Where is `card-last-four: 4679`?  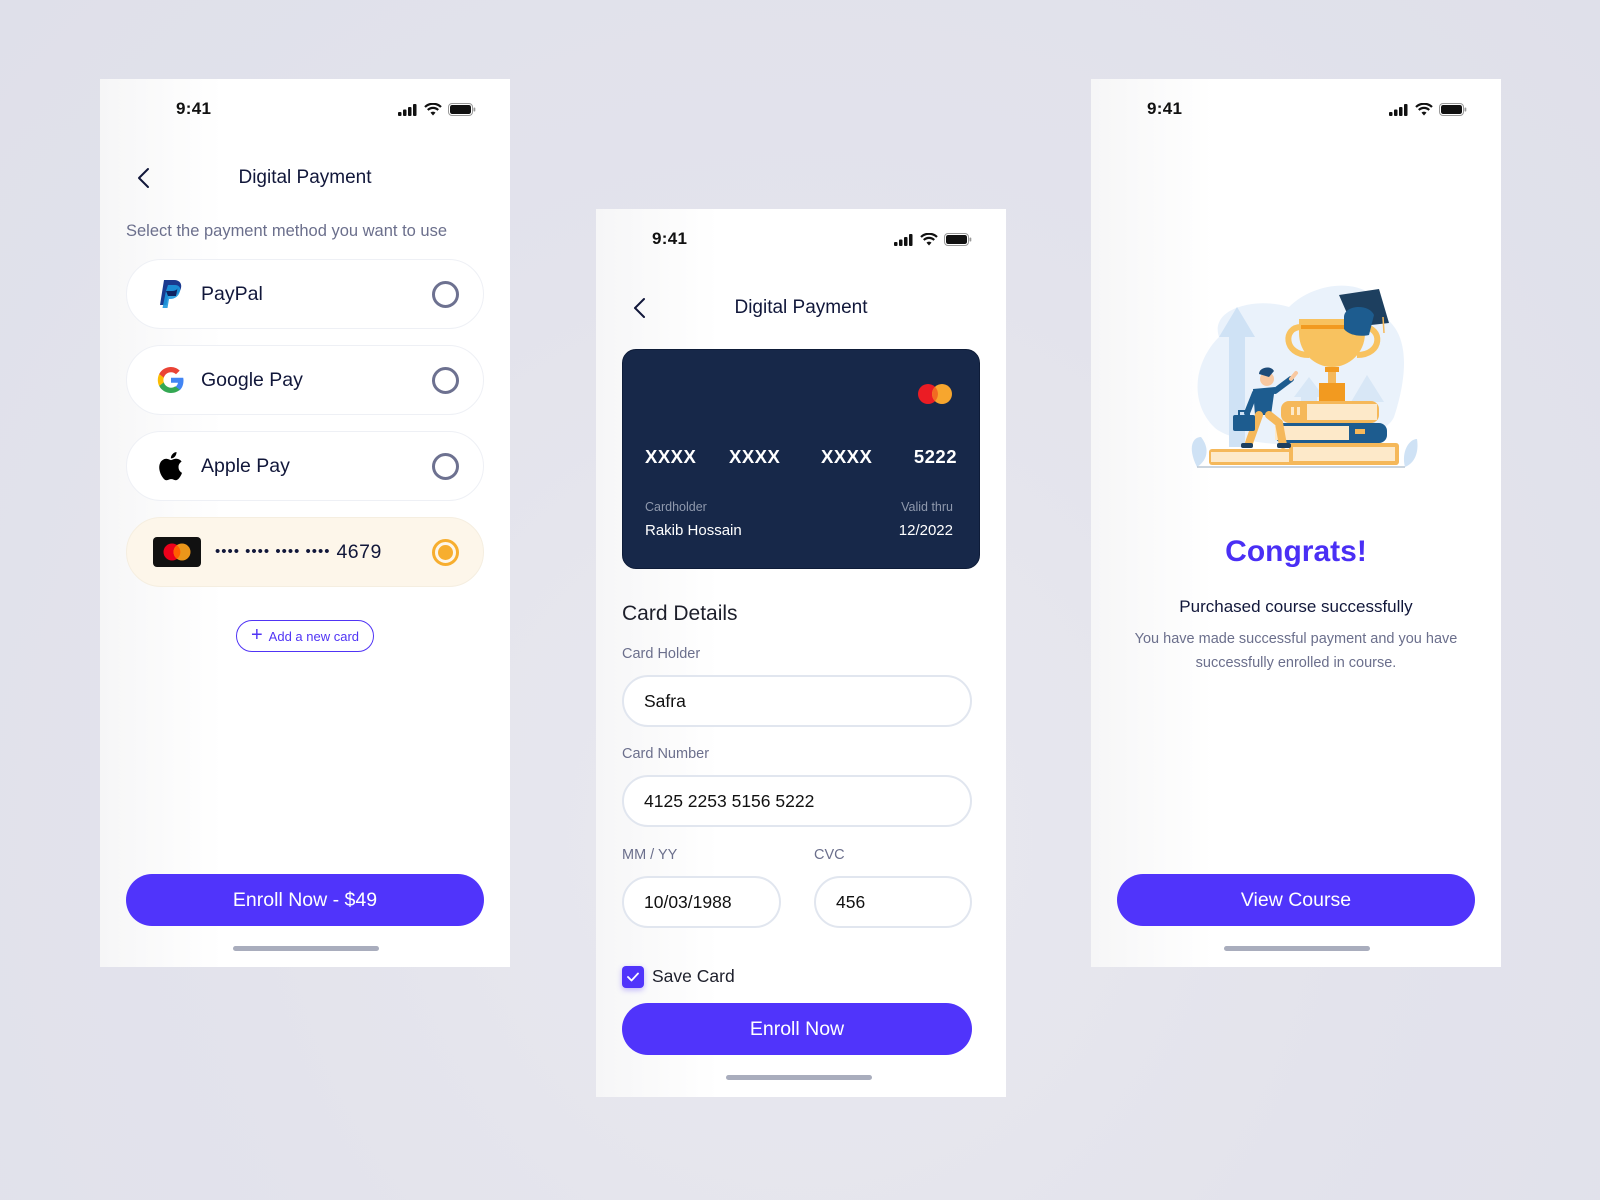 card-last-four: 4679 is located at coordinates (359, 551).